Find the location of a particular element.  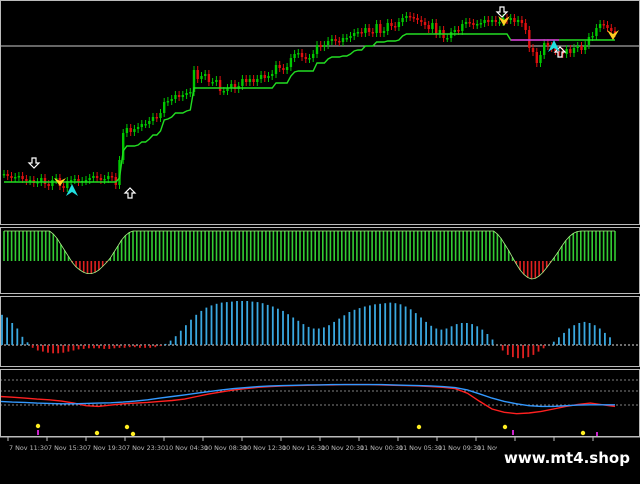

time-label: 11 Nov 05:30 is located at coordinates (420, 448).